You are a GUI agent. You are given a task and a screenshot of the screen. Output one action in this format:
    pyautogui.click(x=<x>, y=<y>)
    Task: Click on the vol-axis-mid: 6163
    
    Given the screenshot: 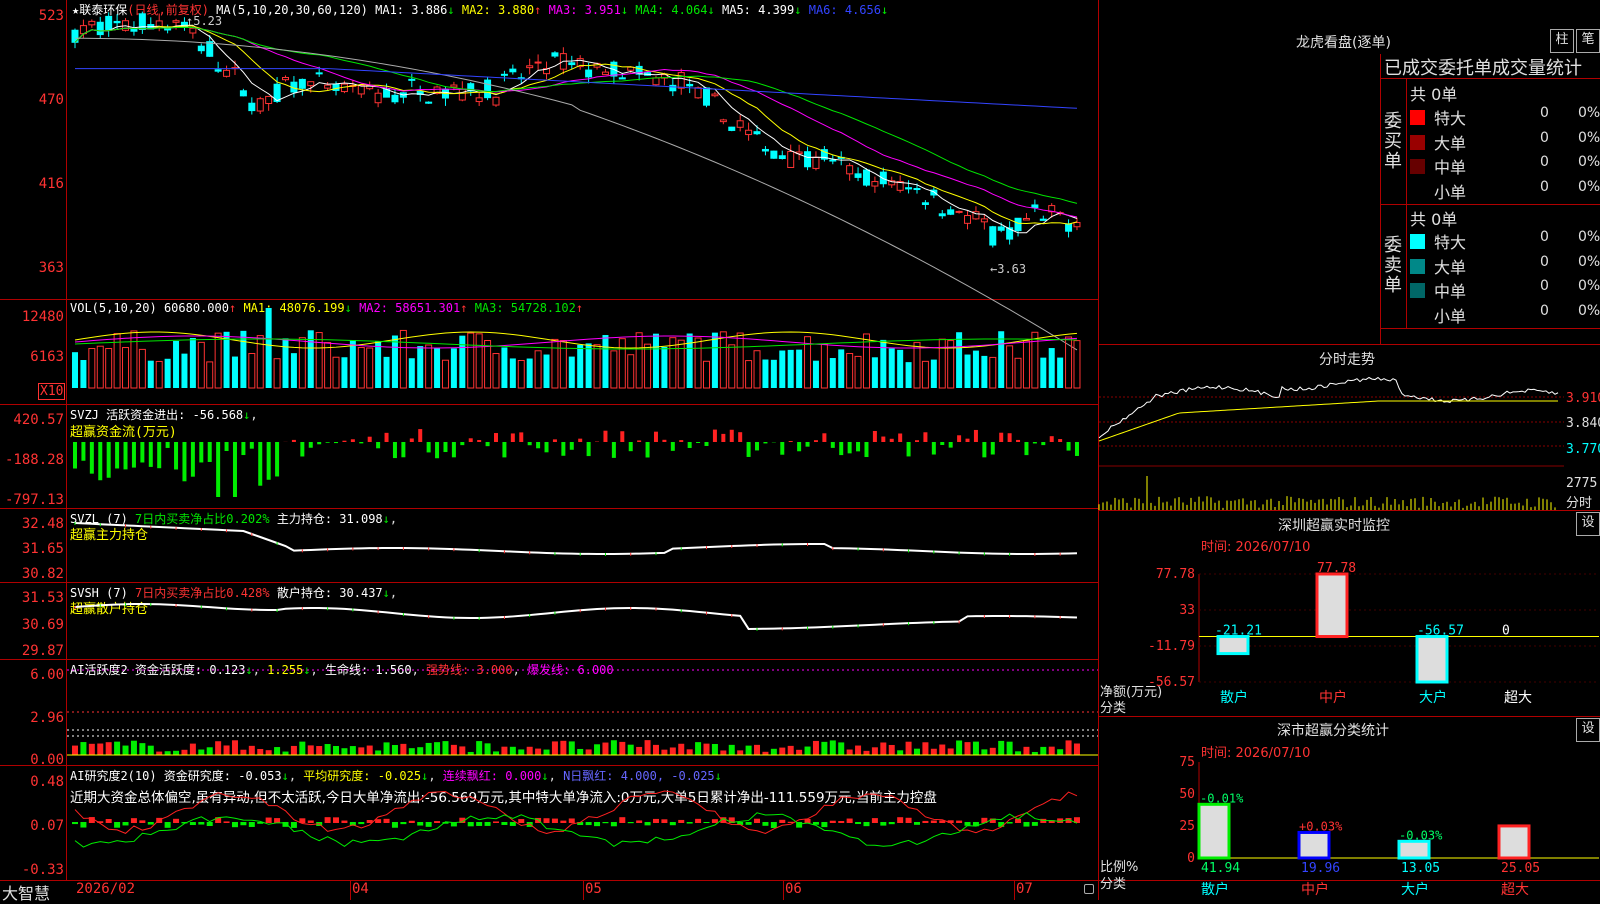 What is the action you would take?
    pyautogui.click(x=32, y=357)
    